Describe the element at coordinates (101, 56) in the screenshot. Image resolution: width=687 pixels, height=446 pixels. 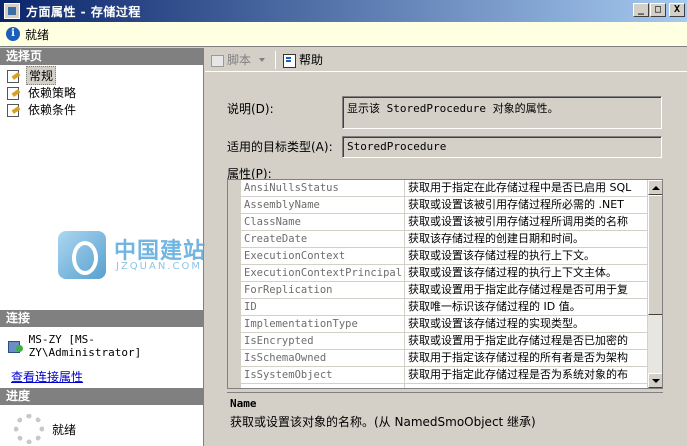
I see `select-page-header: 选择页` at that location.